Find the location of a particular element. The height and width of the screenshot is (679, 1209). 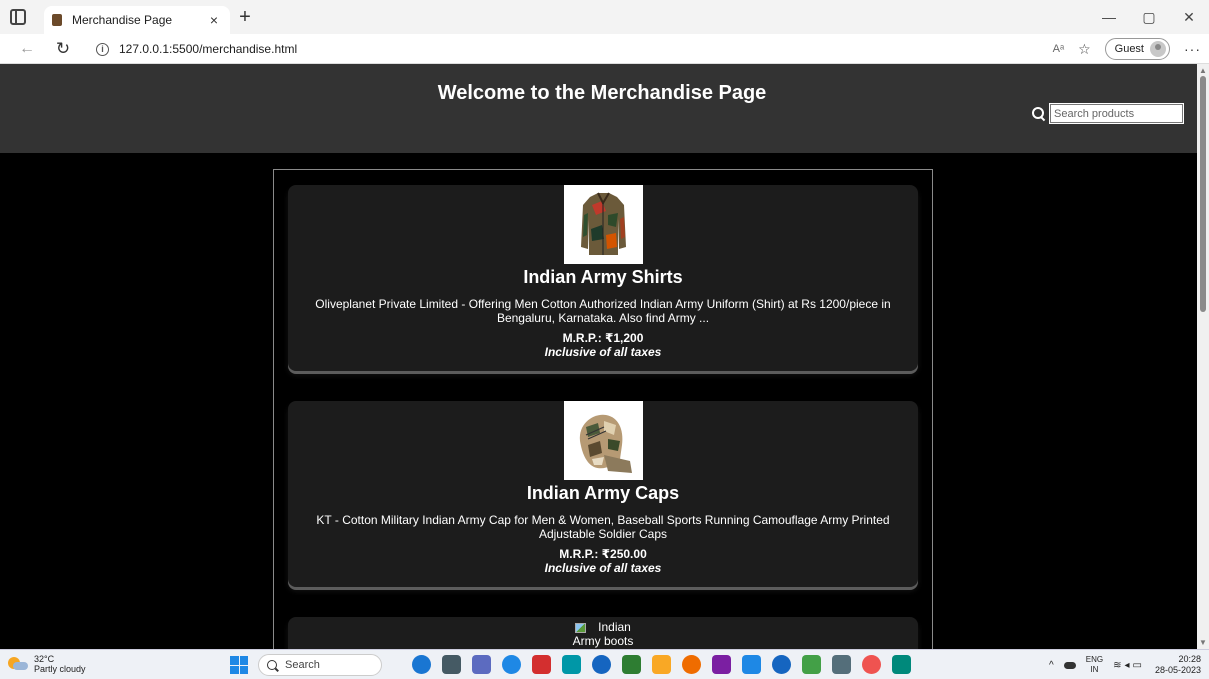

region-code: IN is located at coordinates (1094, 669).